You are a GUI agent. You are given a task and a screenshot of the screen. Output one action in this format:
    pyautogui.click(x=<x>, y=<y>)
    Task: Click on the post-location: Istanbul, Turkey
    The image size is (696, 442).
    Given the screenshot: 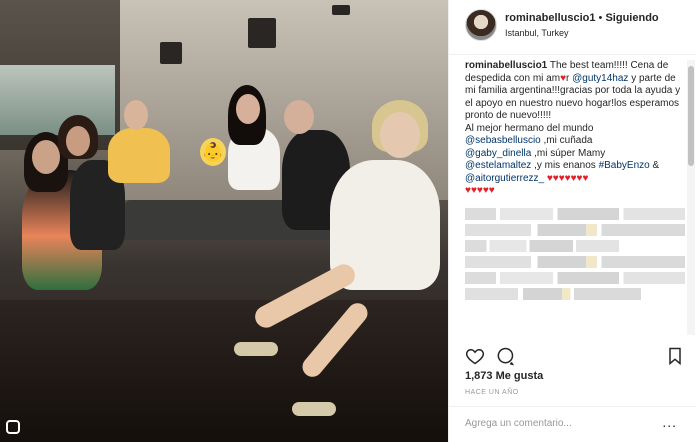 What is the action you would take?
    pyautogui.click(x=537, y=33)
    